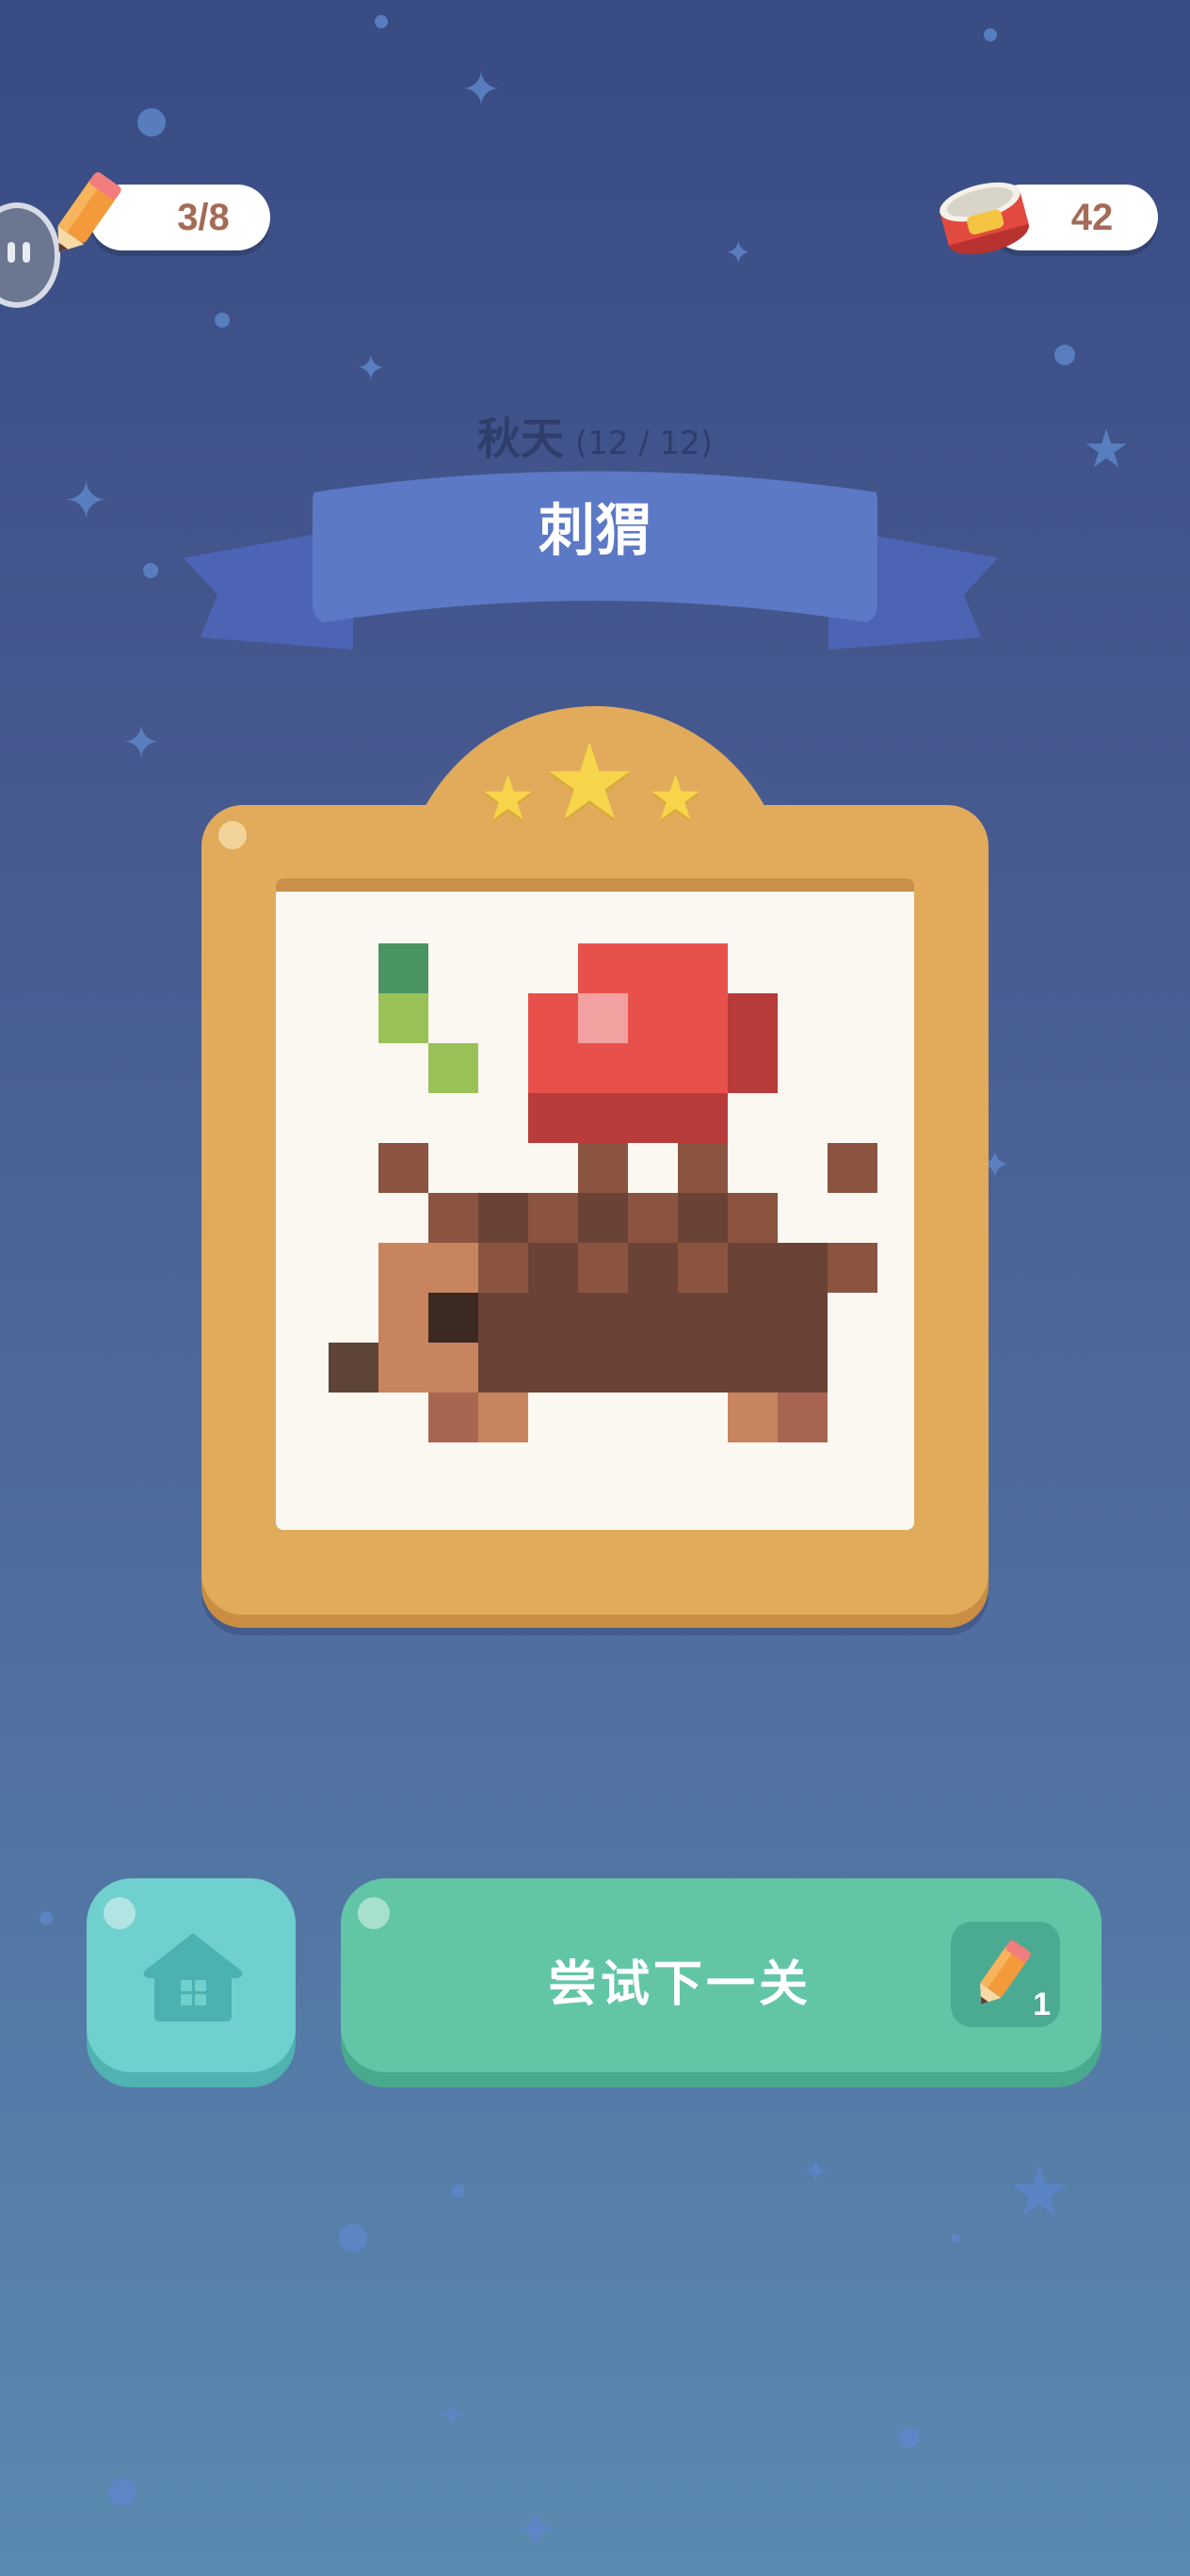  What do you see at coordinates (644, 443) in the screenshot?
I see `level-progress: (12 / 12)` at bounding box center [644, 443].